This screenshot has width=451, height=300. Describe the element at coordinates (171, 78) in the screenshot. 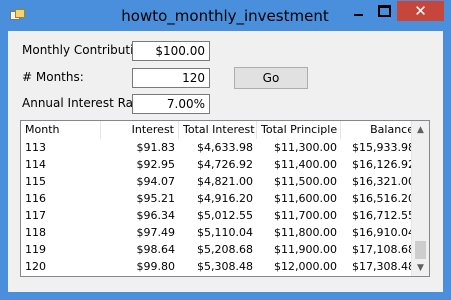

I see `months-input: 120` at that location.